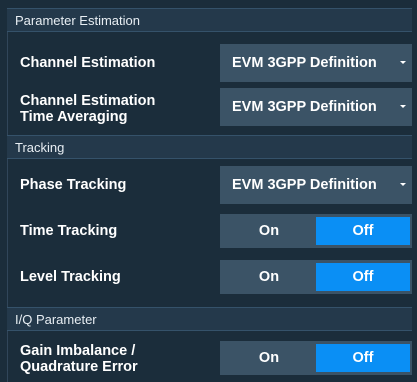 Image resolution: width=417 pixels, height=382 pixels. What do you see at coordinates (304, 63) in the screenshot?
I see `channel-estimation-value: EVM 3GPP Definition` at bounding box center [304, 63].